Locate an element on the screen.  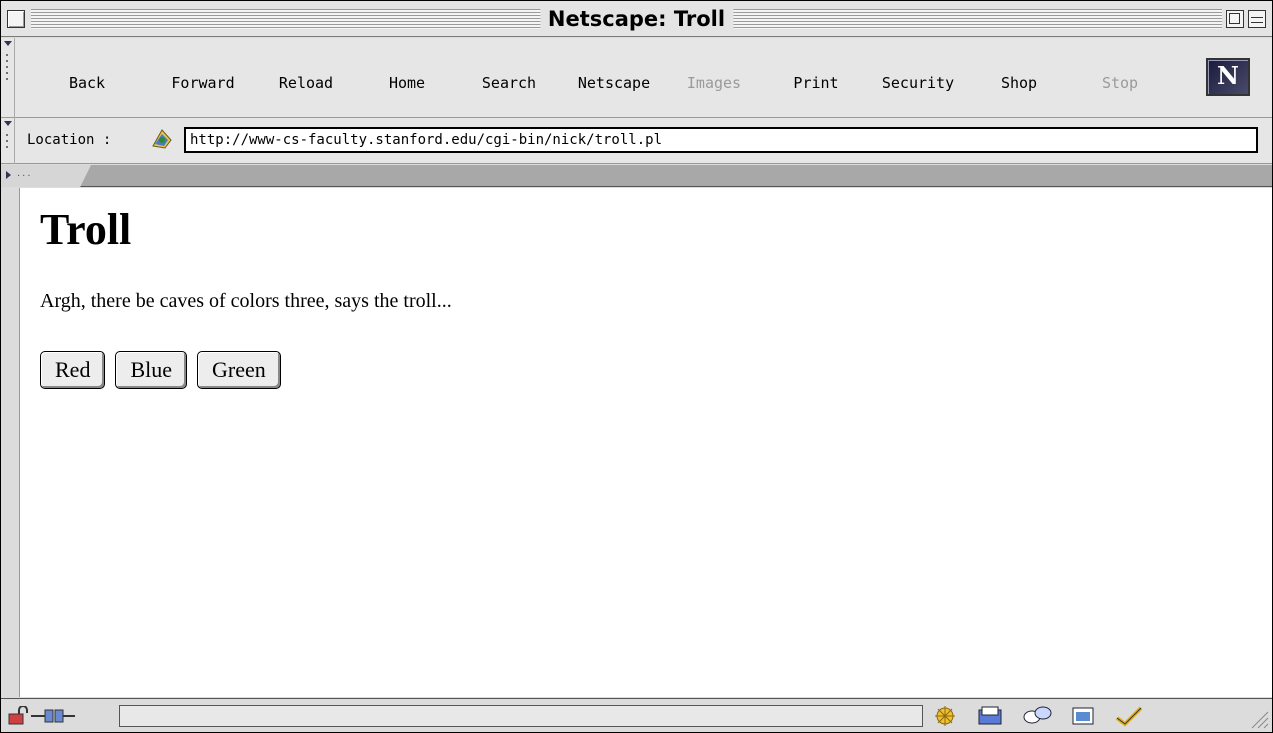
red-button: Red is located at coordinates (73, 370).